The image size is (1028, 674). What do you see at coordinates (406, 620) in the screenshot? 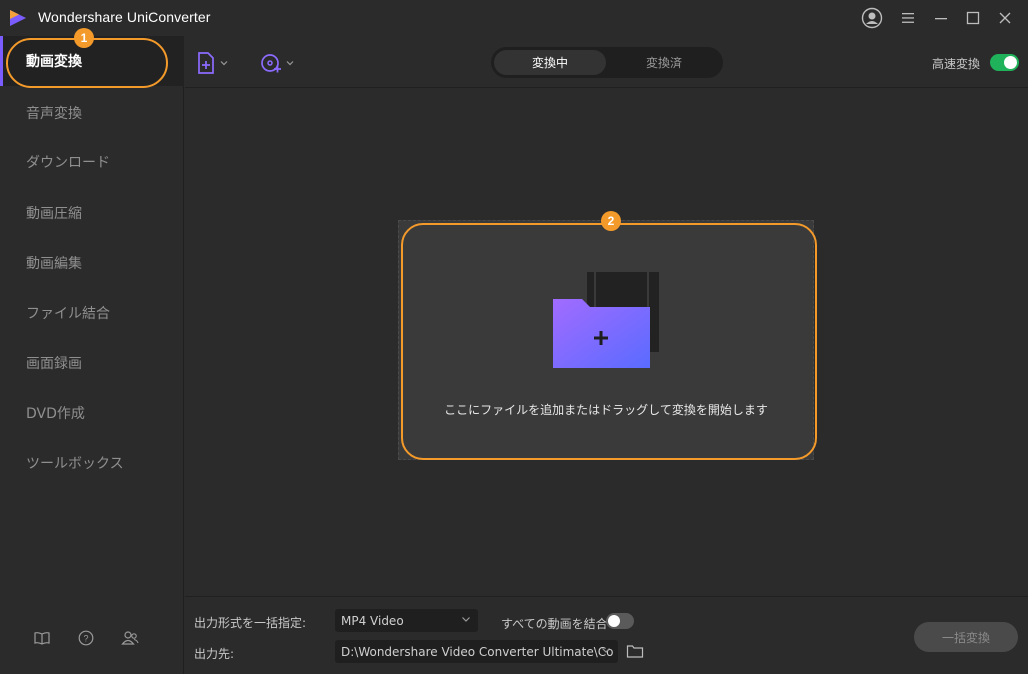
I see `format-select: MP4 Video` at bounding box center [406, 620].